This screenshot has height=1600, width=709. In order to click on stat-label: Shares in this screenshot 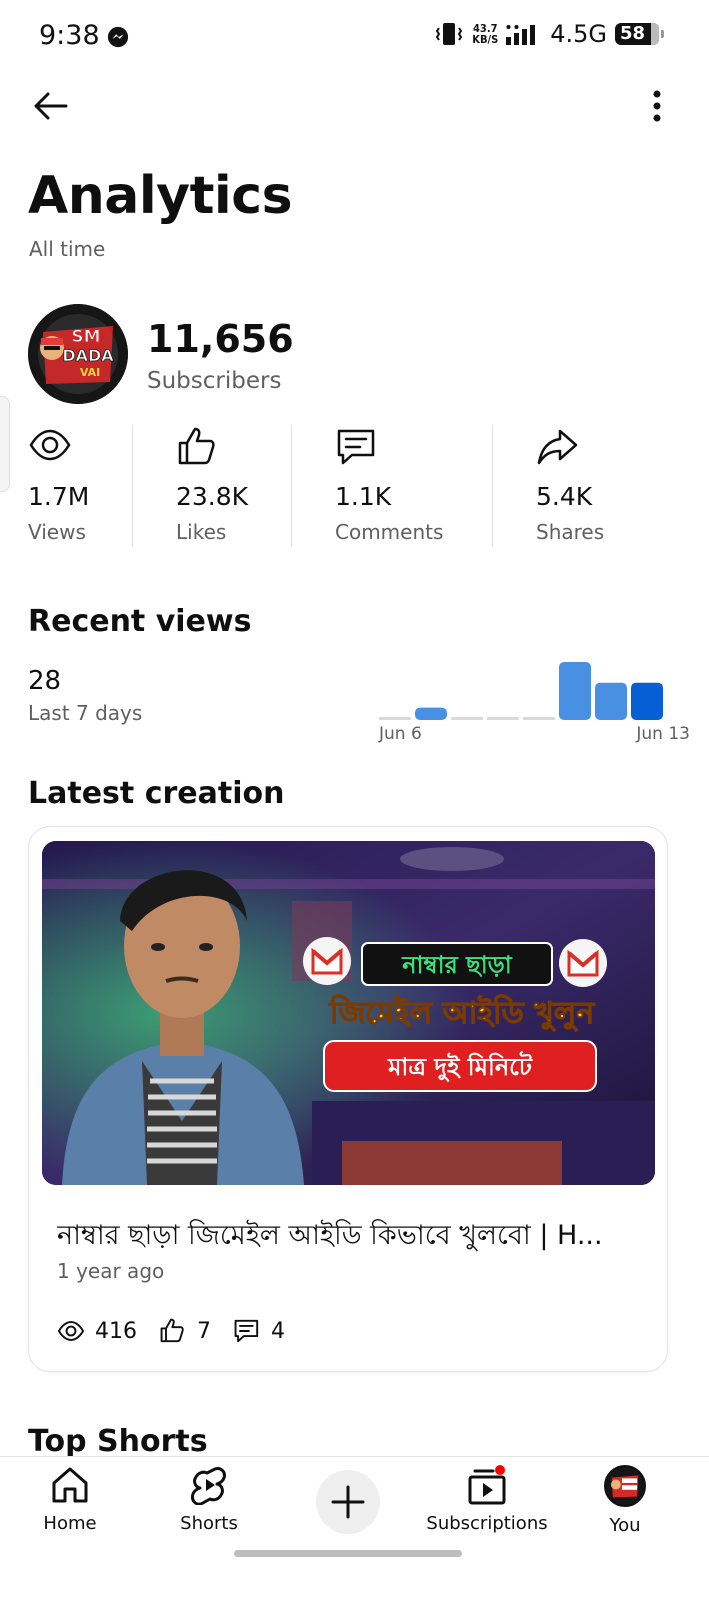, I will do `click(570, 532)`.